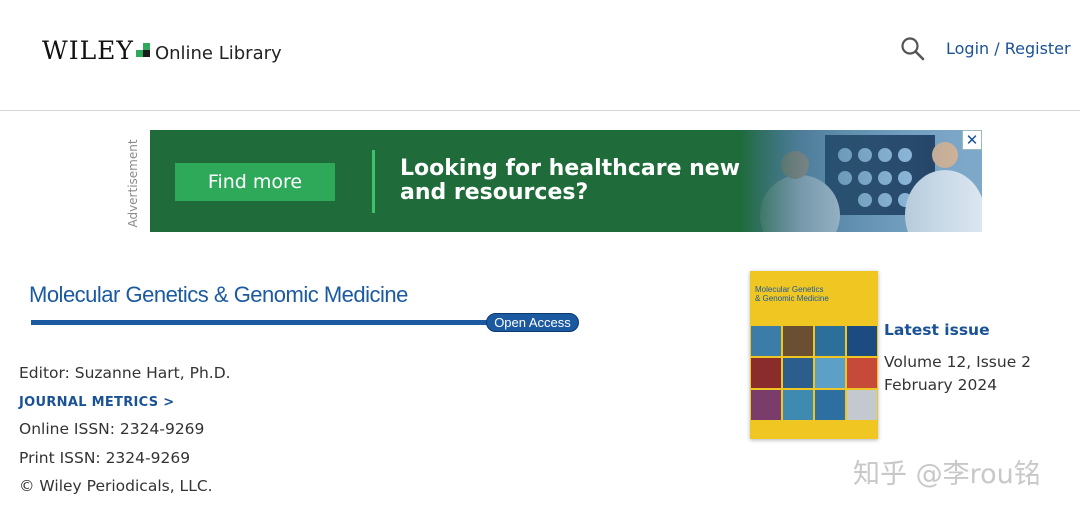 The height and width of the screenshot is (513, 1080). What do you see at coordinates (218, 53) in the screenshot?
I see `logo-product: Online Library` at bounding box center [218, 53].